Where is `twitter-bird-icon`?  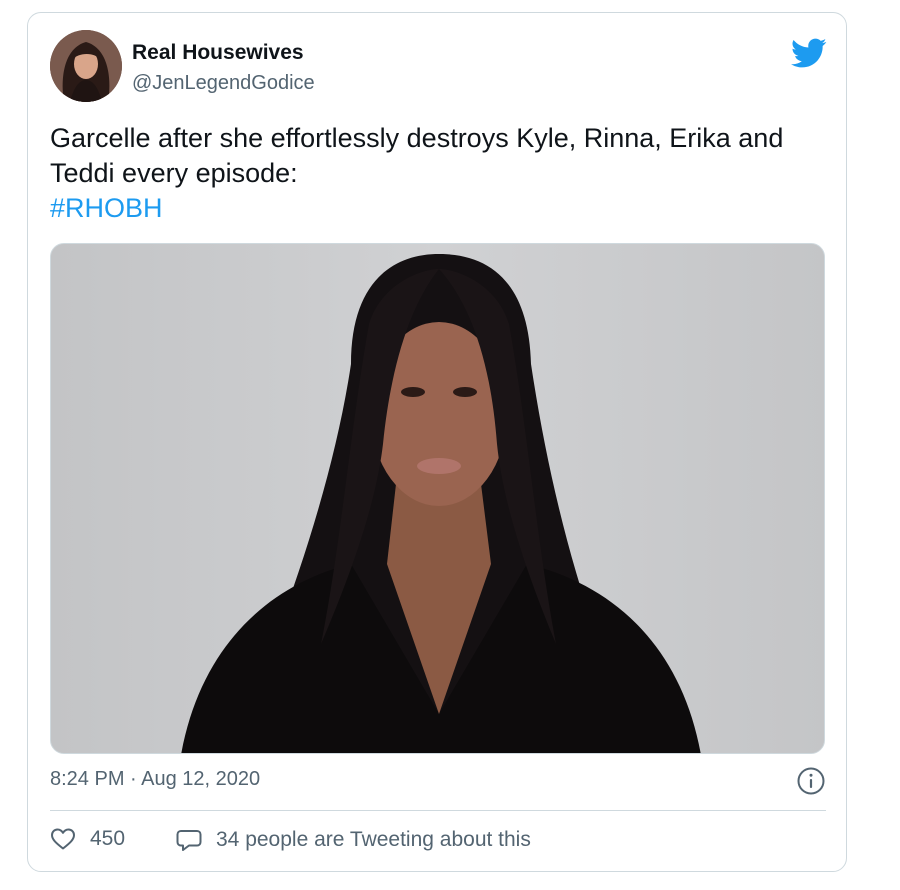
twitter-bird-icon is located at coordinates (809, 53).